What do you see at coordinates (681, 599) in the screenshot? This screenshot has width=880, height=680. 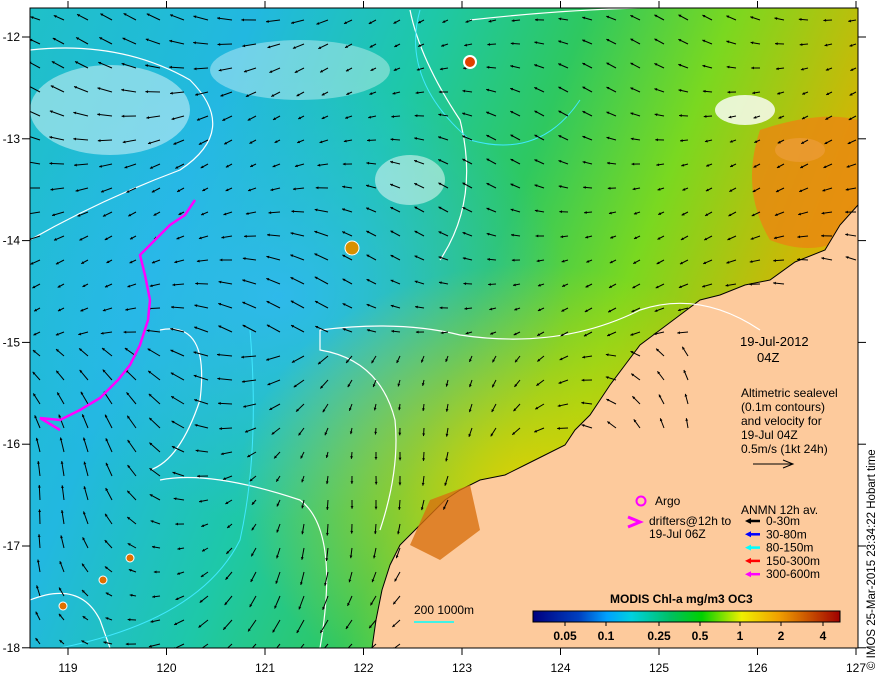 I see `colorbar-title: MODIS Chl-a mg/m3 OC3` at bounding box center [681, 599].